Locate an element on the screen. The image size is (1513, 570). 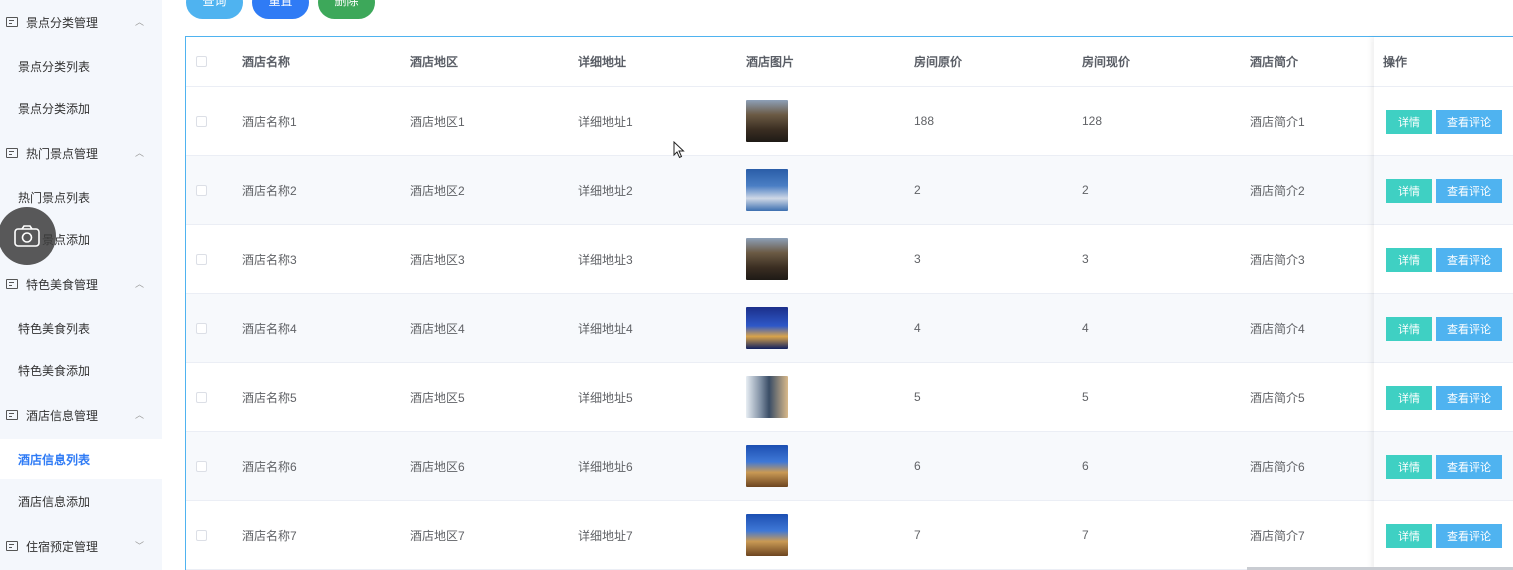
column-header-name: 酒店名称 is located at coordinates (266, 61).